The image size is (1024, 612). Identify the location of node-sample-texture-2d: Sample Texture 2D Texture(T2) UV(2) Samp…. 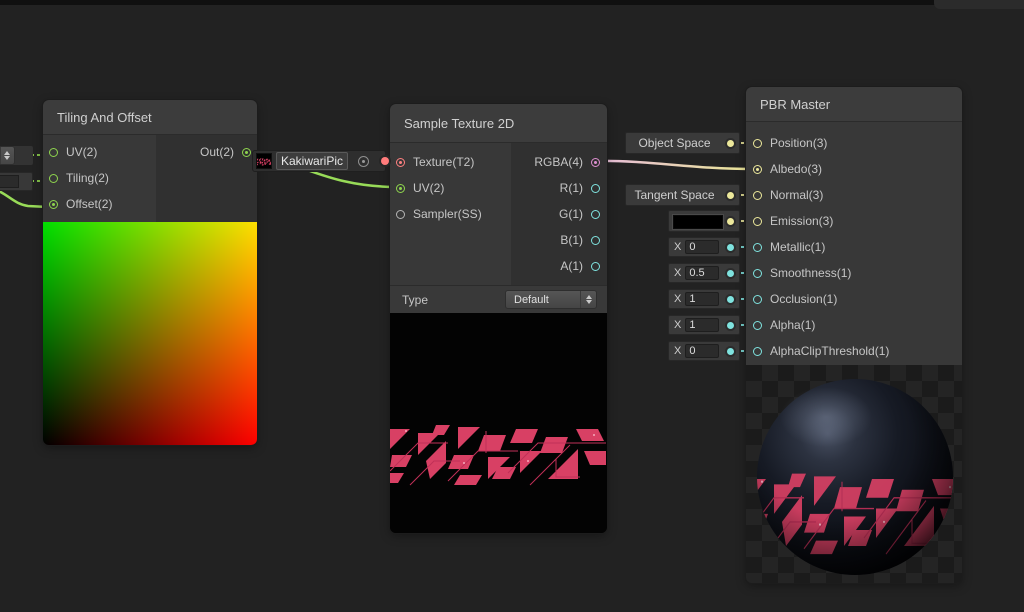
(498, 318).